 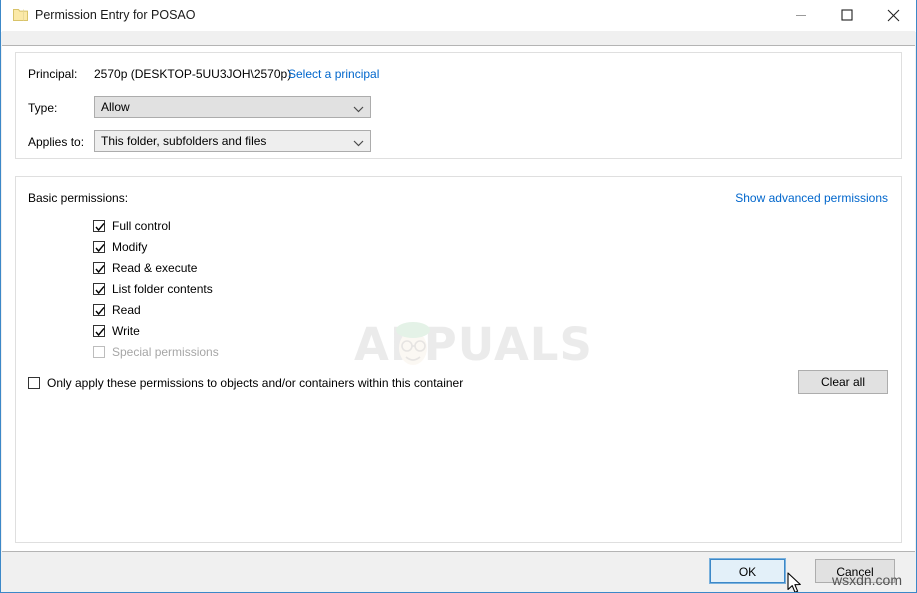 What do you see at coordinates (115, 107) in the screenshot?
I see `type-dropdown-value: Allow` at bounding box center [115, 107].